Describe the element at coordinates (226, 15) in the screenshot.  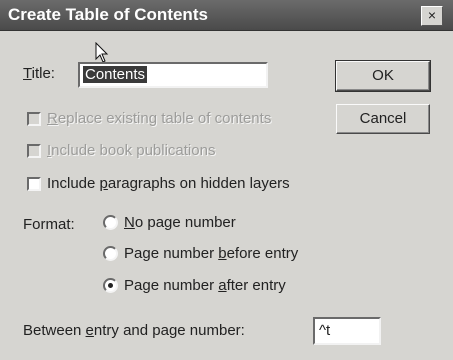
I see `title-bar: Create Table of Contents ×` at that location.